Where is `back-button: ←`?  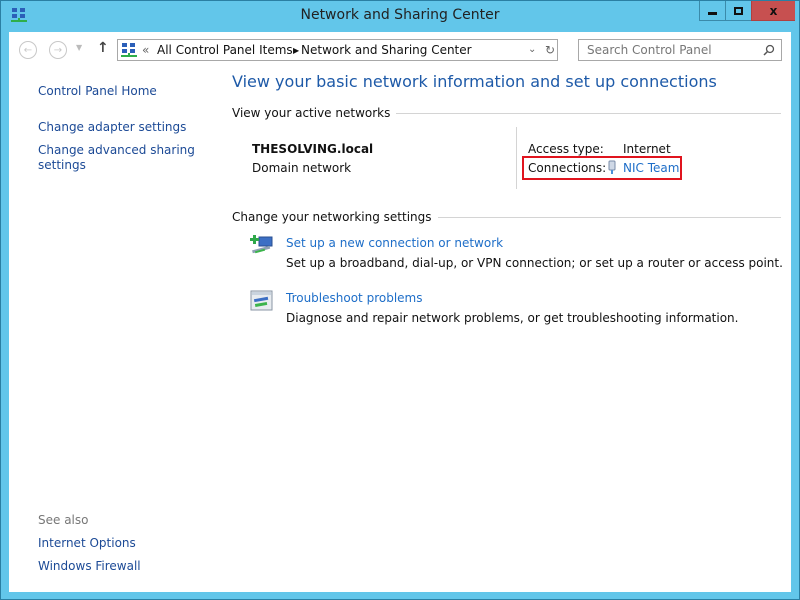 back-button: ← is located at coordinates (28, 50).